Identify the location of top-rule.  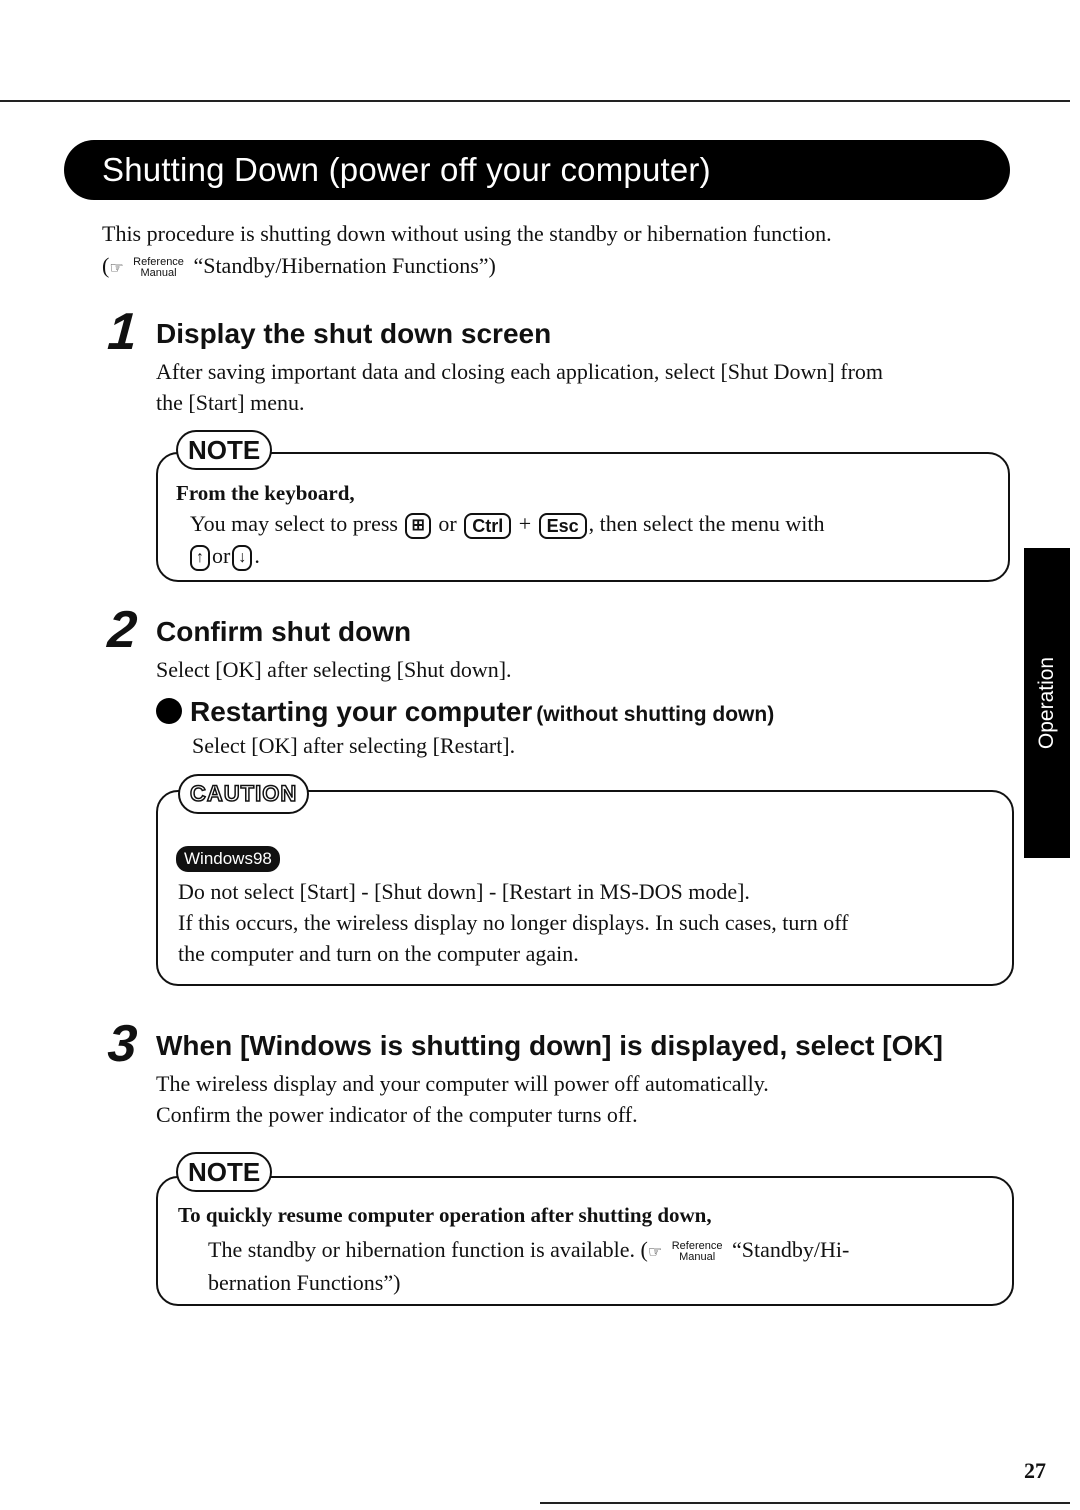
(535, 101).